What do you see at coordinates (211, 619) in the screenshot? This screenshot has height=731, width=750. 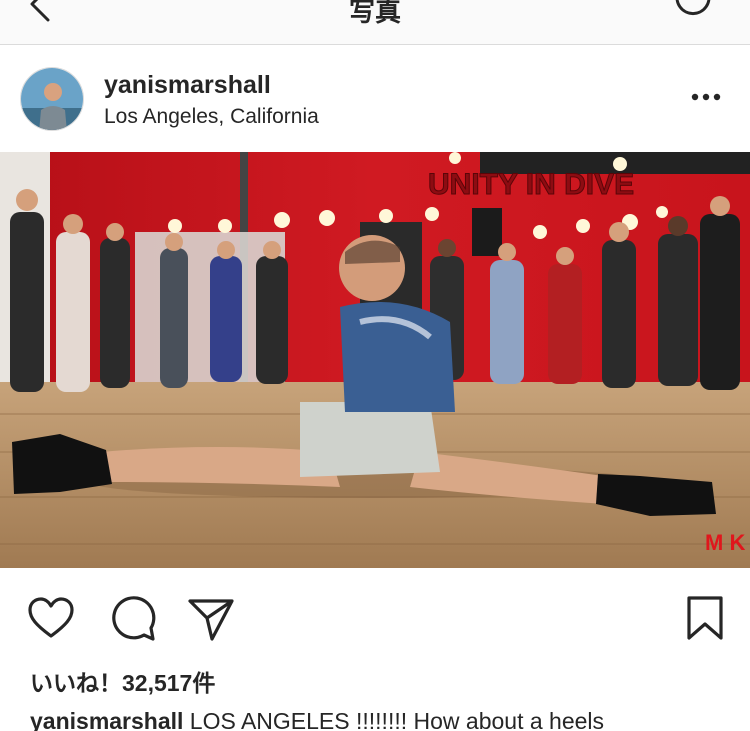 I see `share-icon` at bounding box center [211, 619].